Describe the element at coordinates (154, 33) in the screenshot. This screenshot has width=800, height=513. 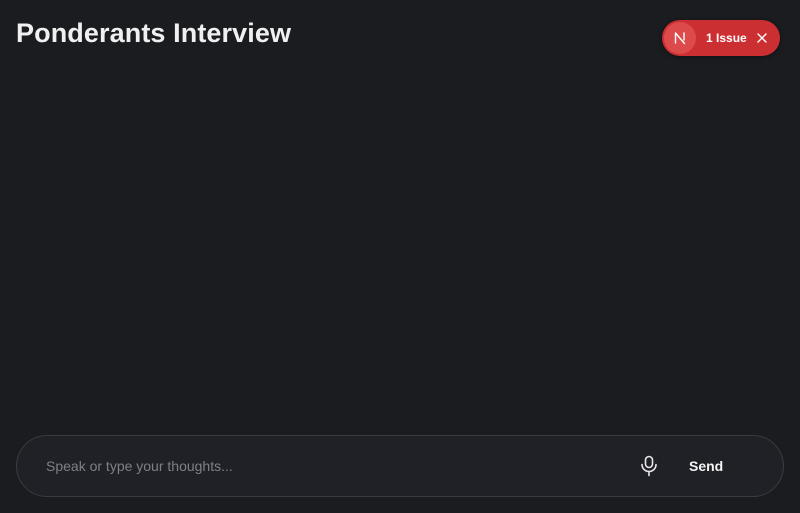
I see `page-title: Ponderants Interview` at that location.